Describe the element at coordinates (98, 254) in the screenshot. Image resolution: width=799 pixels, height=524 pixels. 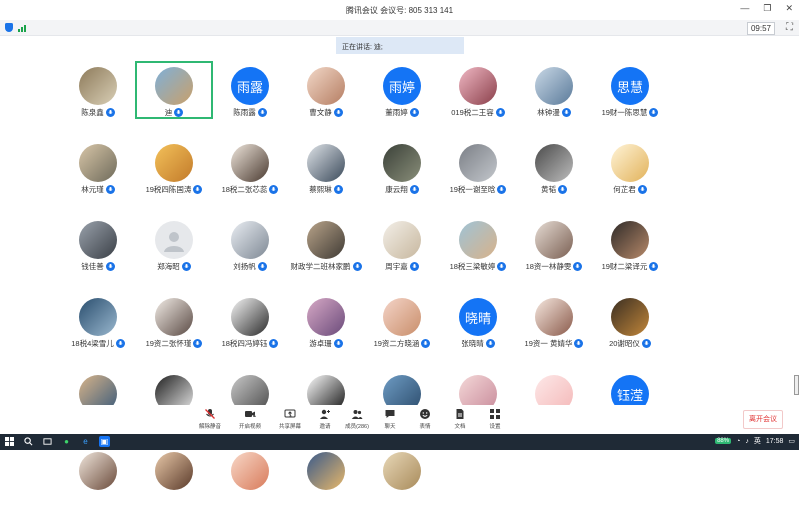
I see `participant-tile: 钱佳善` at that location.